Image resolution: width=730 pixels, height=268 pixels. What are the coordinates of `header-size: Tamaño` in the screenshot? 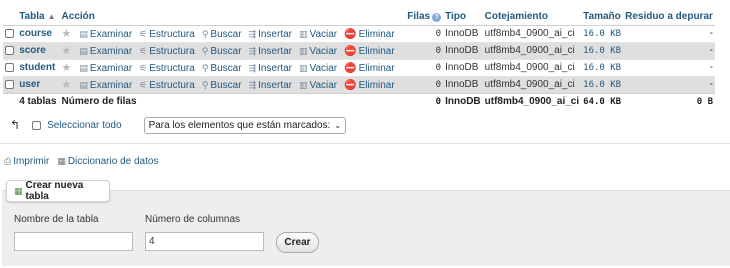 It's located at (602, 17).